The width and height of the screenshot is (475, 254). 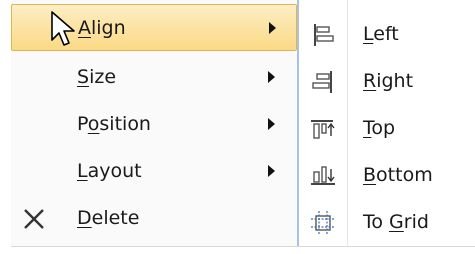 What do you see at coordinates (114, 124) in the screenshot?
I see `menu-item-position-label: Position` at bounding box center [114, 124].